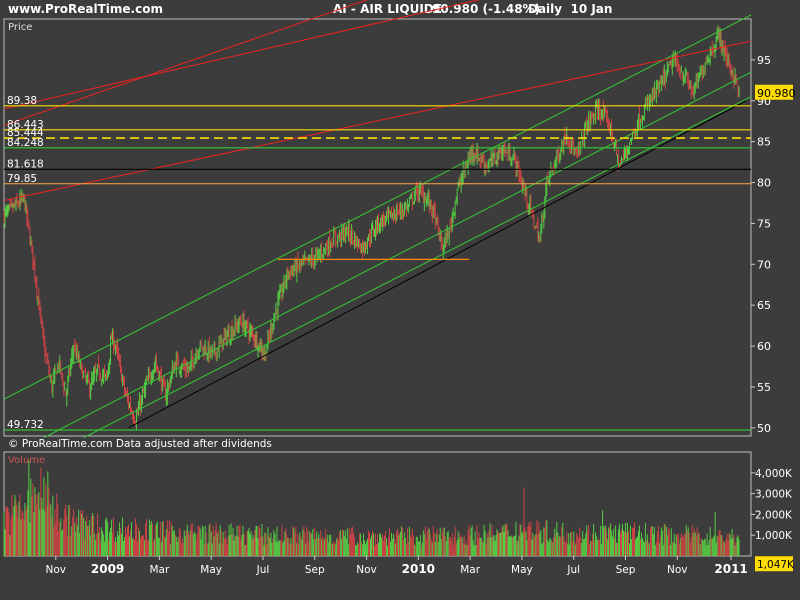  Describe the element at coordinates (764, 264) in the screenshot. I see `price-tick-label: 70` at that location.